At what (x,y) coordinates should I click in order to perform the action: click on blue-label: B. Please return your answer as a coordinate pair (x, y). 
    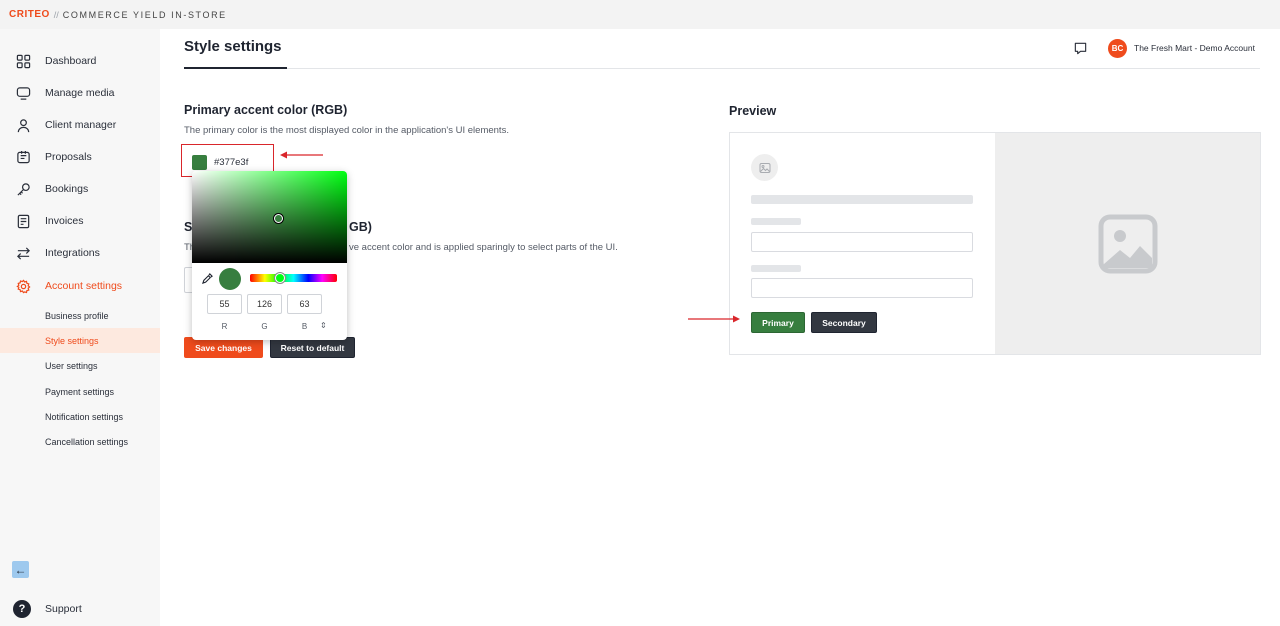
    Looking at the image, I should click on (304, 326).